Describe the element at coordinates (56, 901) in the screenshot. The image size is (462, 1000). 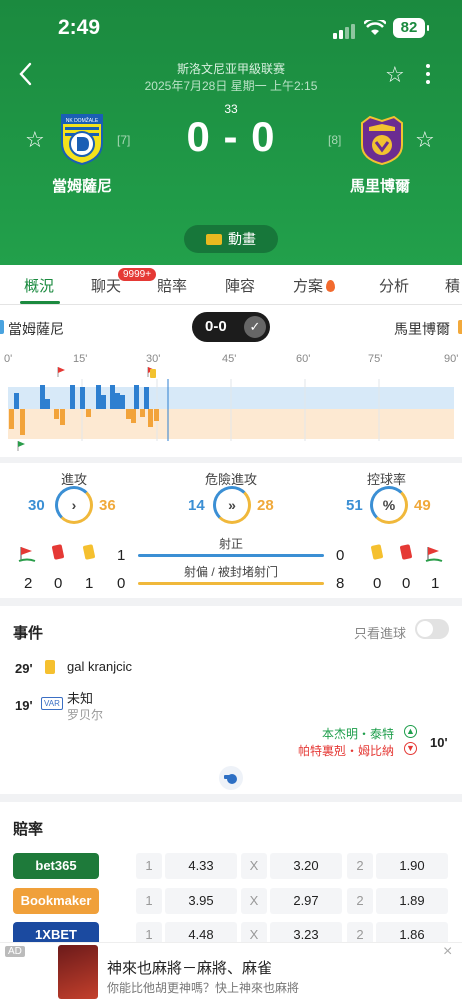
I see `bookmaker-logo: Bookmaker` at that location.